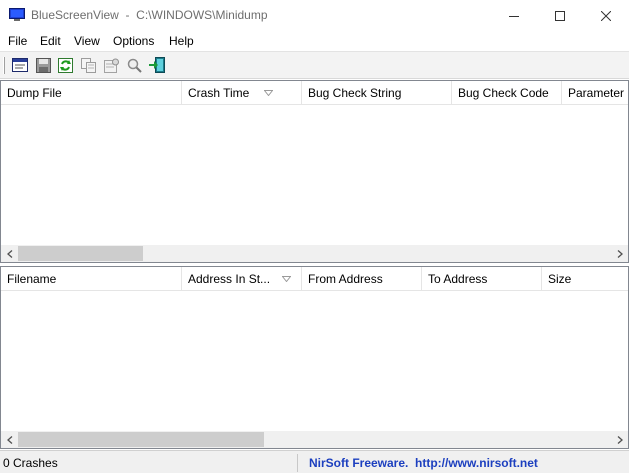  Describe the element at coordinates (507, 92) in the screenshot. I see `column-bug-check-code: Bug Check Code` at that location.